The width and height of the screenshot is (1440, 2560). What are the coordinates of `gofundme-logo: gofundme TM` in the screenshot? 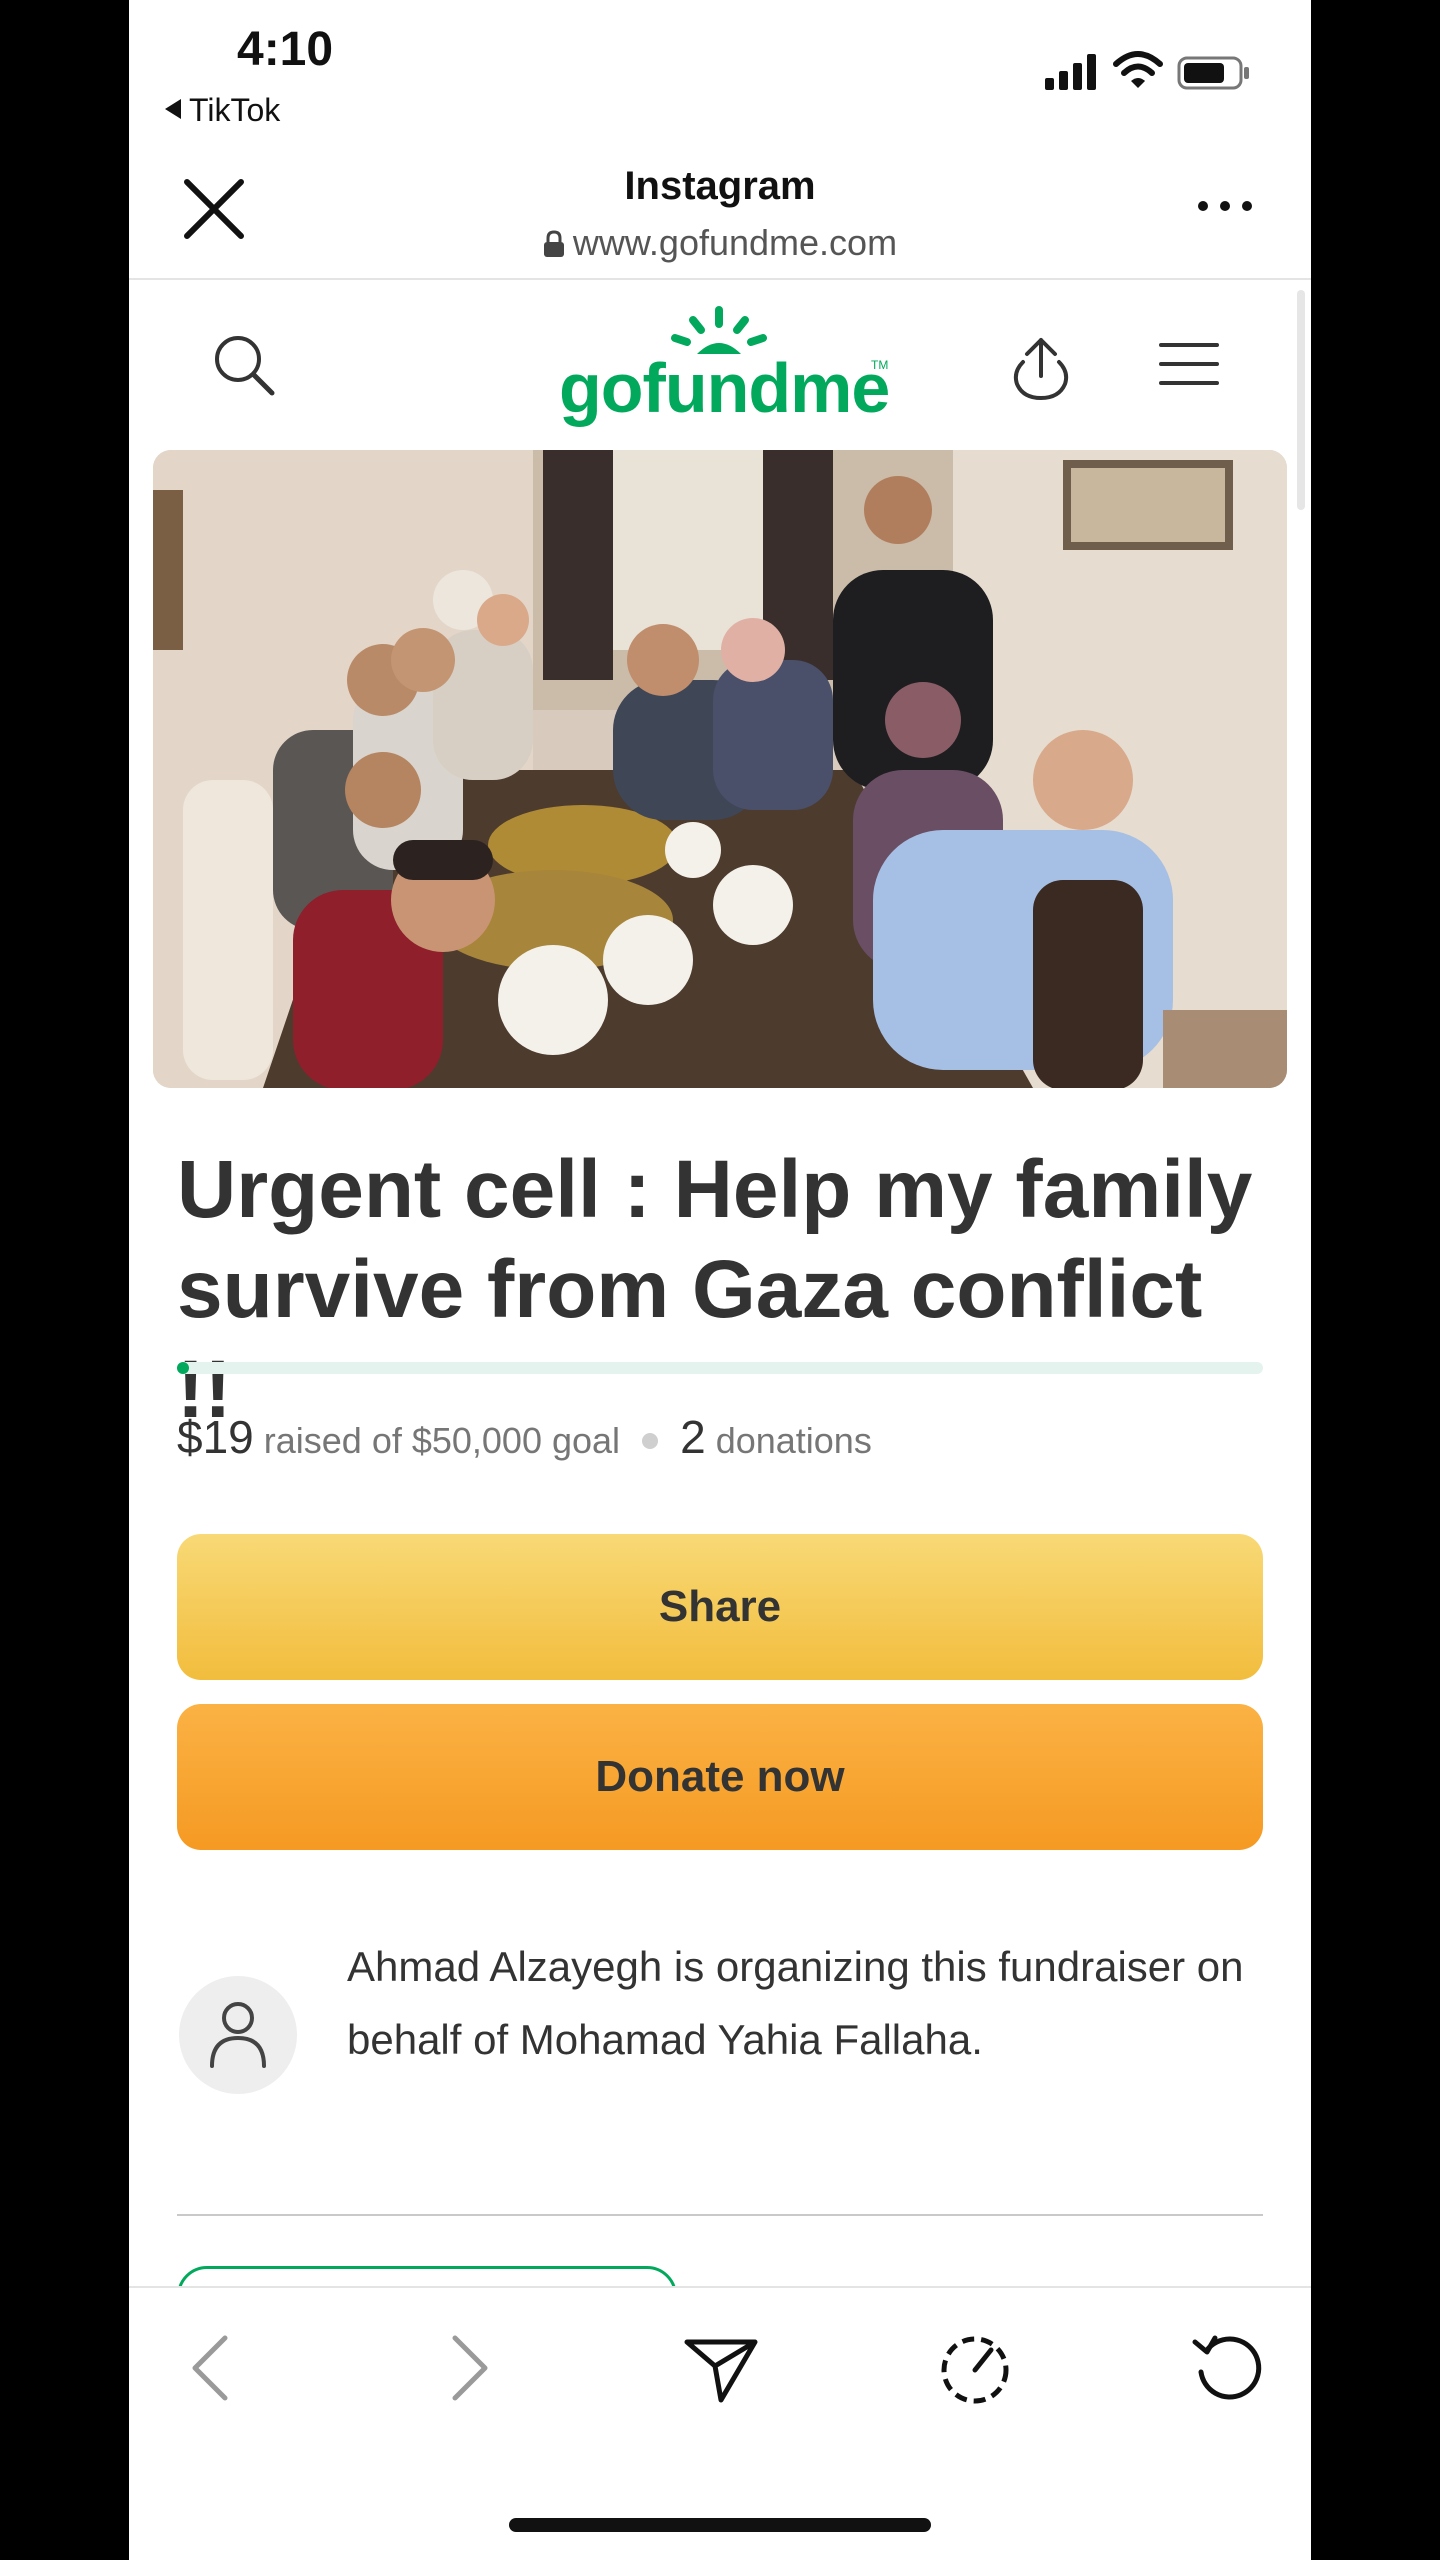 It's located at (724, 366).